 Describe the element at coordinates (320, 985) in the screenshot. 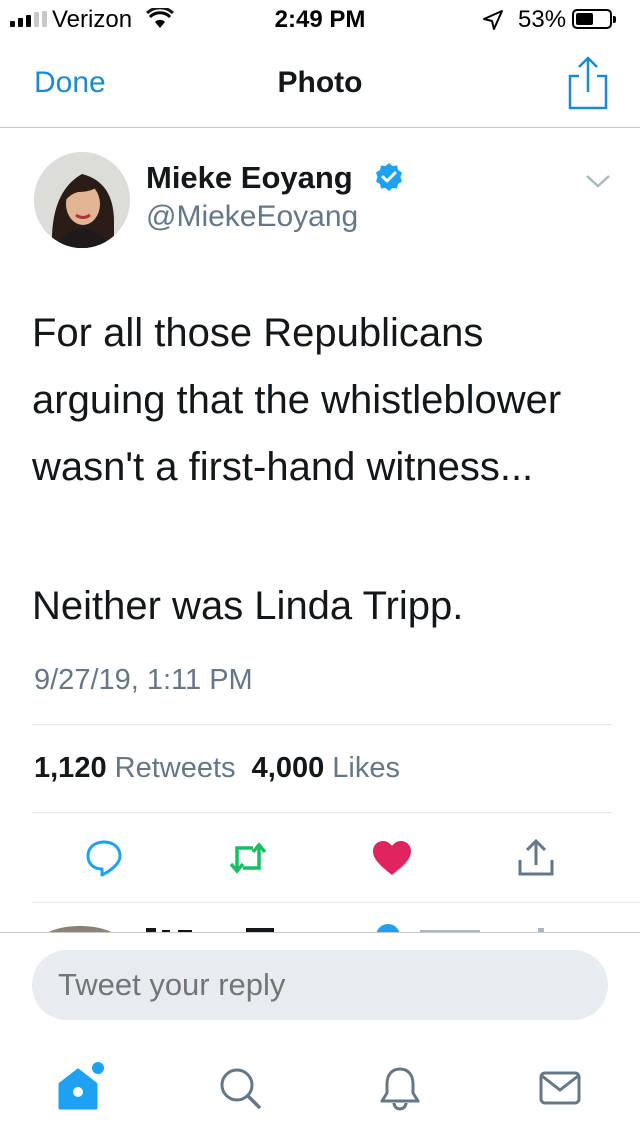

I see `reply-input` at that location.